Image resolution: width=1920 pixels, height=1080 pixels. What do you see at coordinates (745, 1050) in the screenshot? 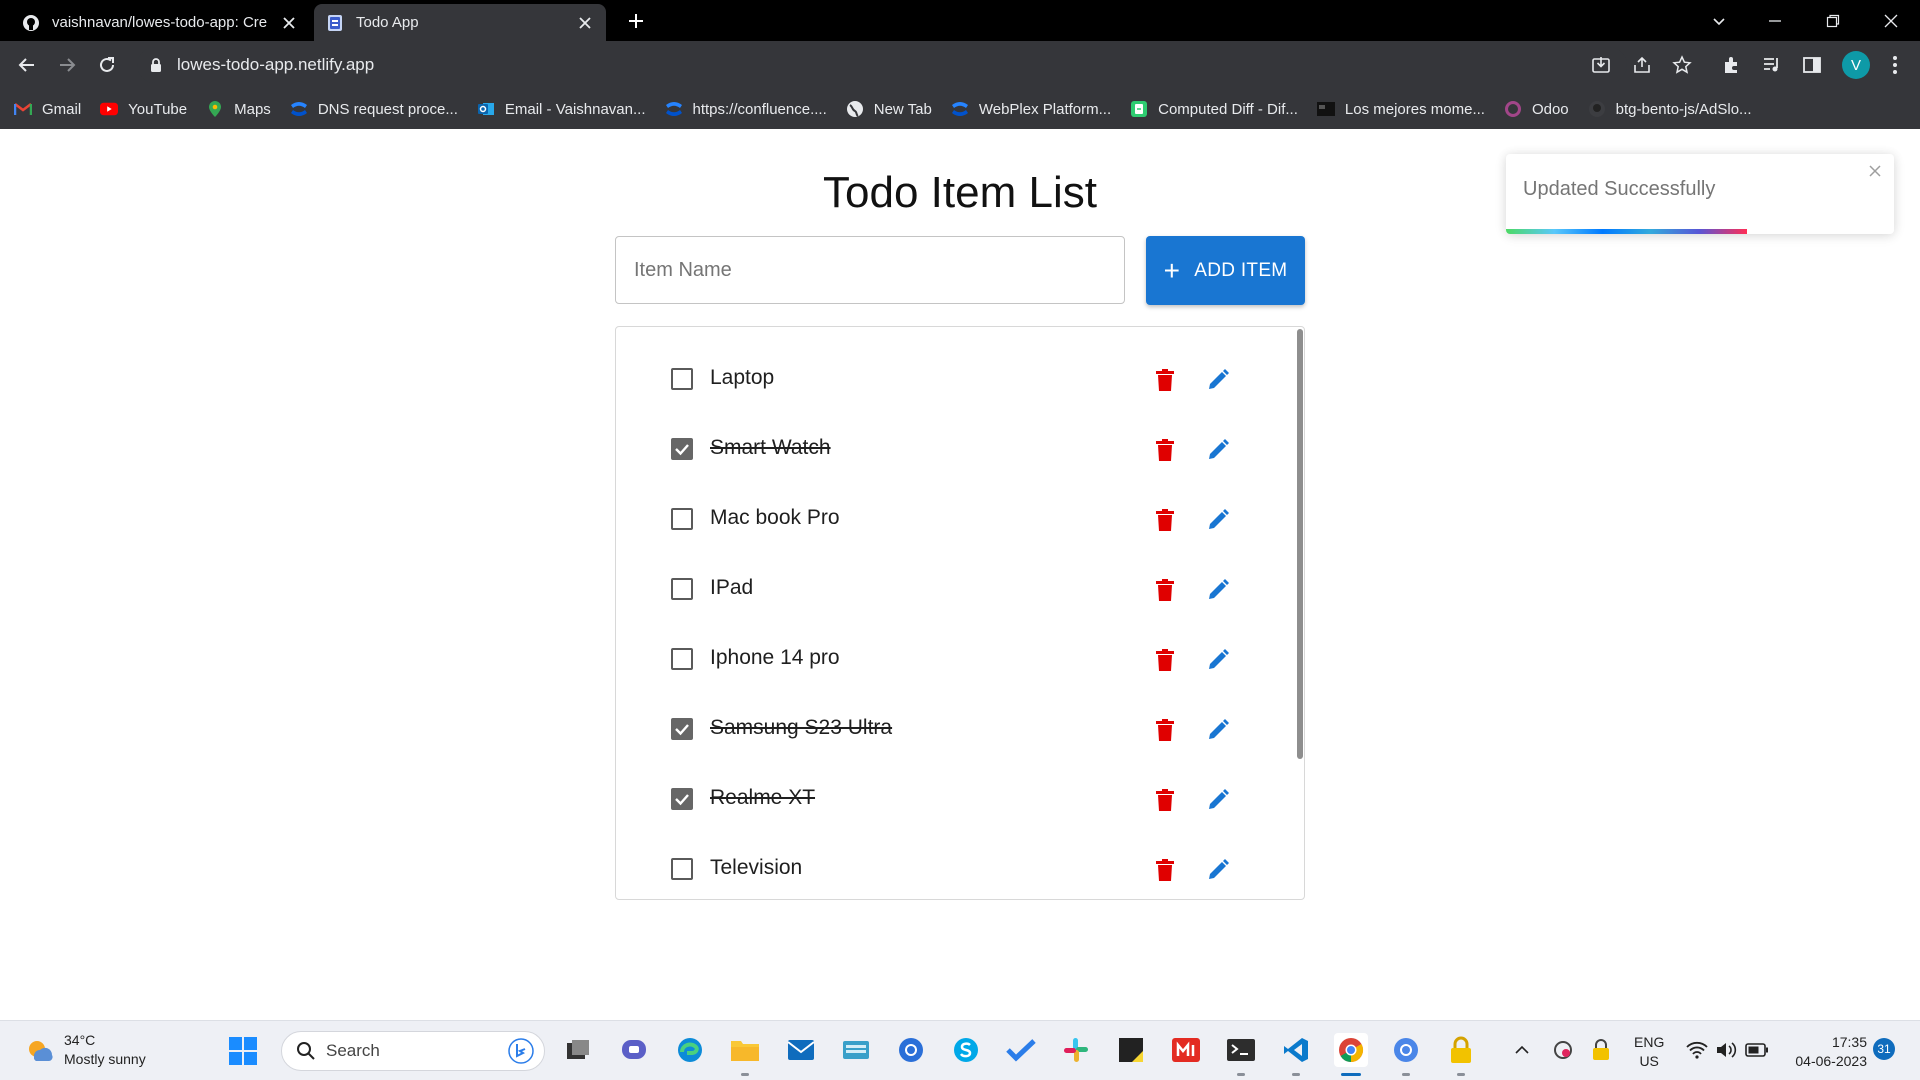
I see `file-explorer-icon` at bounding box center [745, 1050].